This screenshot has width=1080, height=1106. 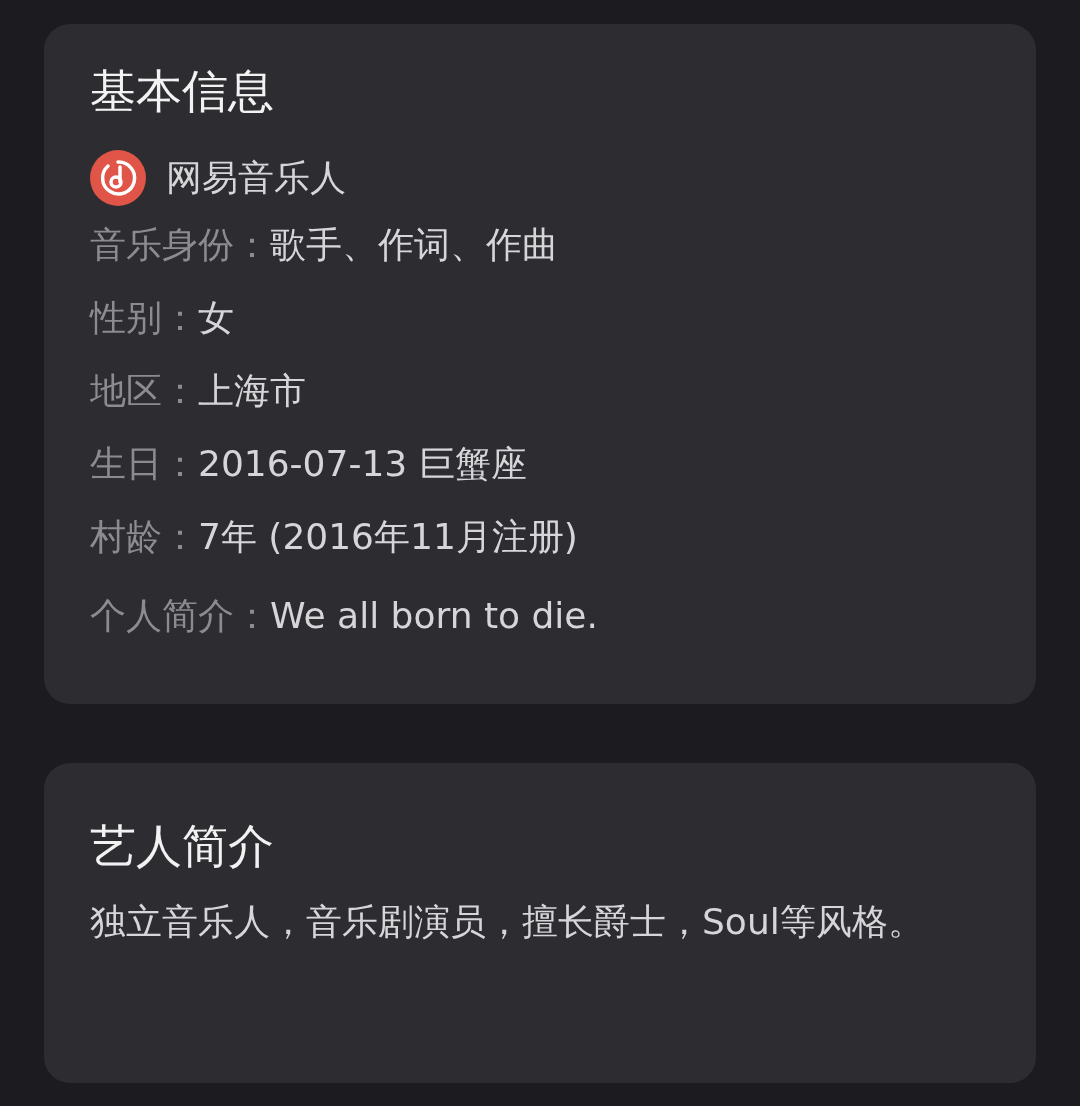 I want to click on field-value: 2016-07-13 巨蟹座, so click(x=362, y=463).